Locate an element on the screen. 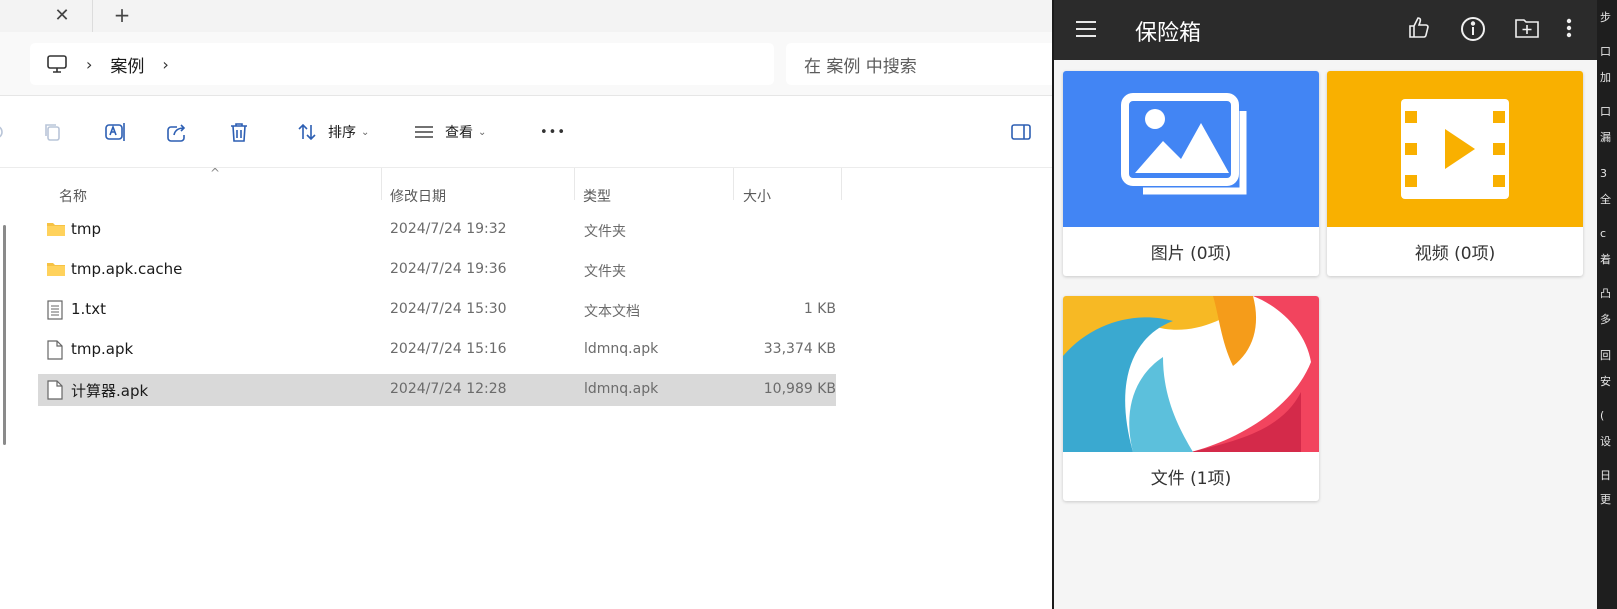 Image resolution: width=1617 pixels, height=609 pixels. side-toolbar-glyph: 多 is located at coordinates (1605, 320).